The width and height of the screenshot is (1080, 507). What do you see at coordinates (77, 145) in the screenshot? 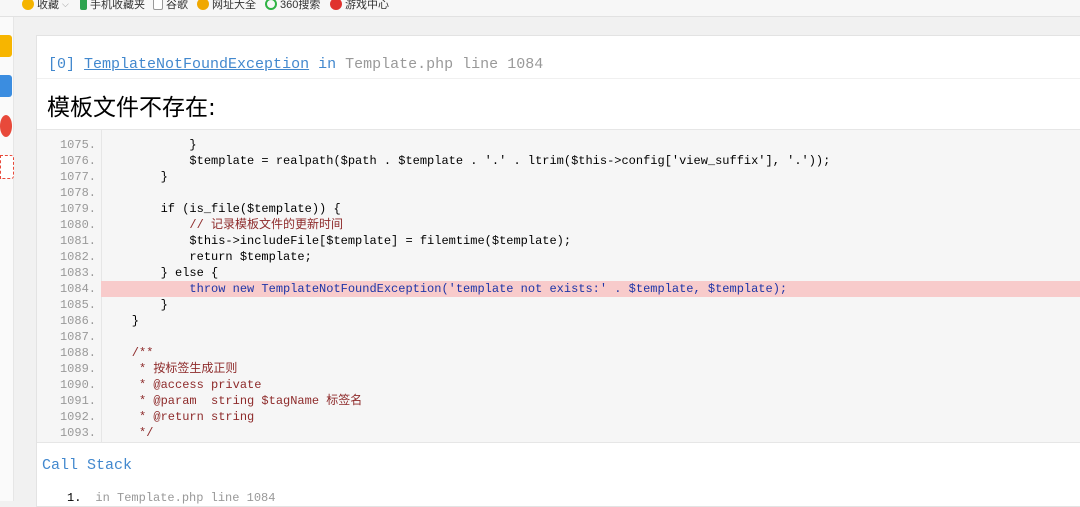
I see `line-number: 1075.` at bounding box center [77, 145].